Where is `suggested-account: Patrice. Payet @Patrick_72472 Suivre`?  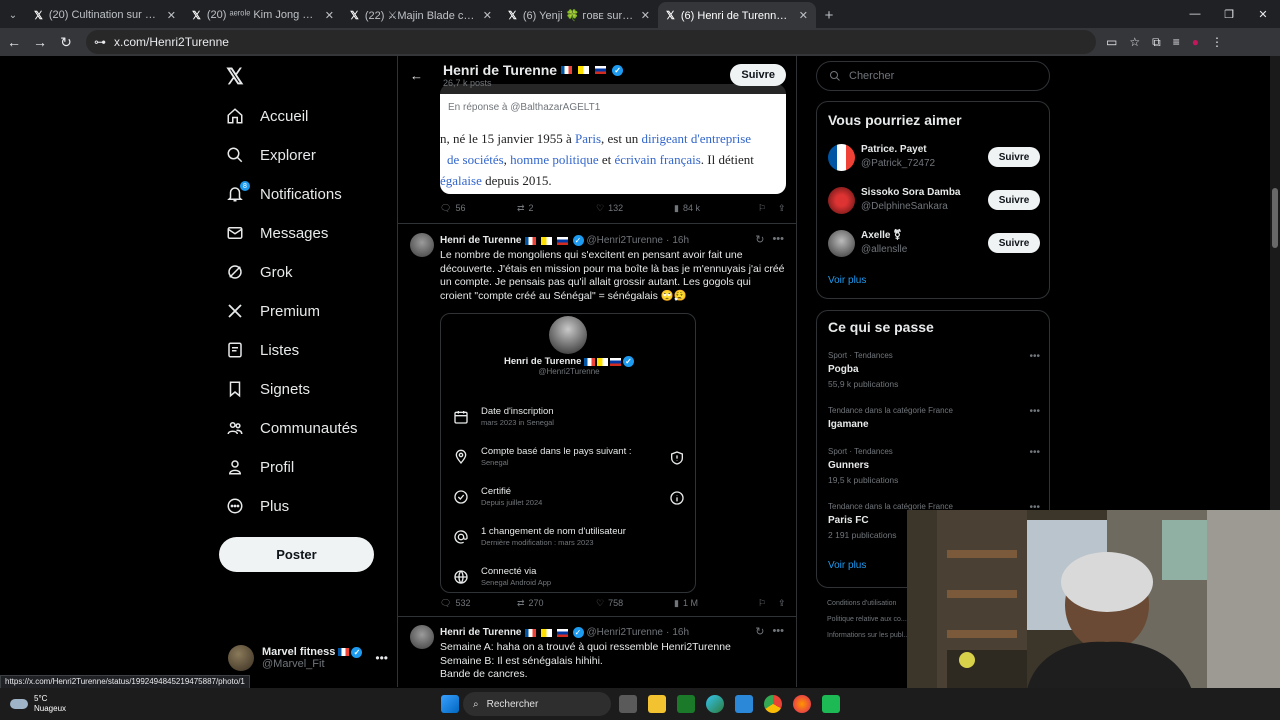 suggested-account: Patrice. Payet @Patrick_72472 Suivre is located at coordinates (934, 157).